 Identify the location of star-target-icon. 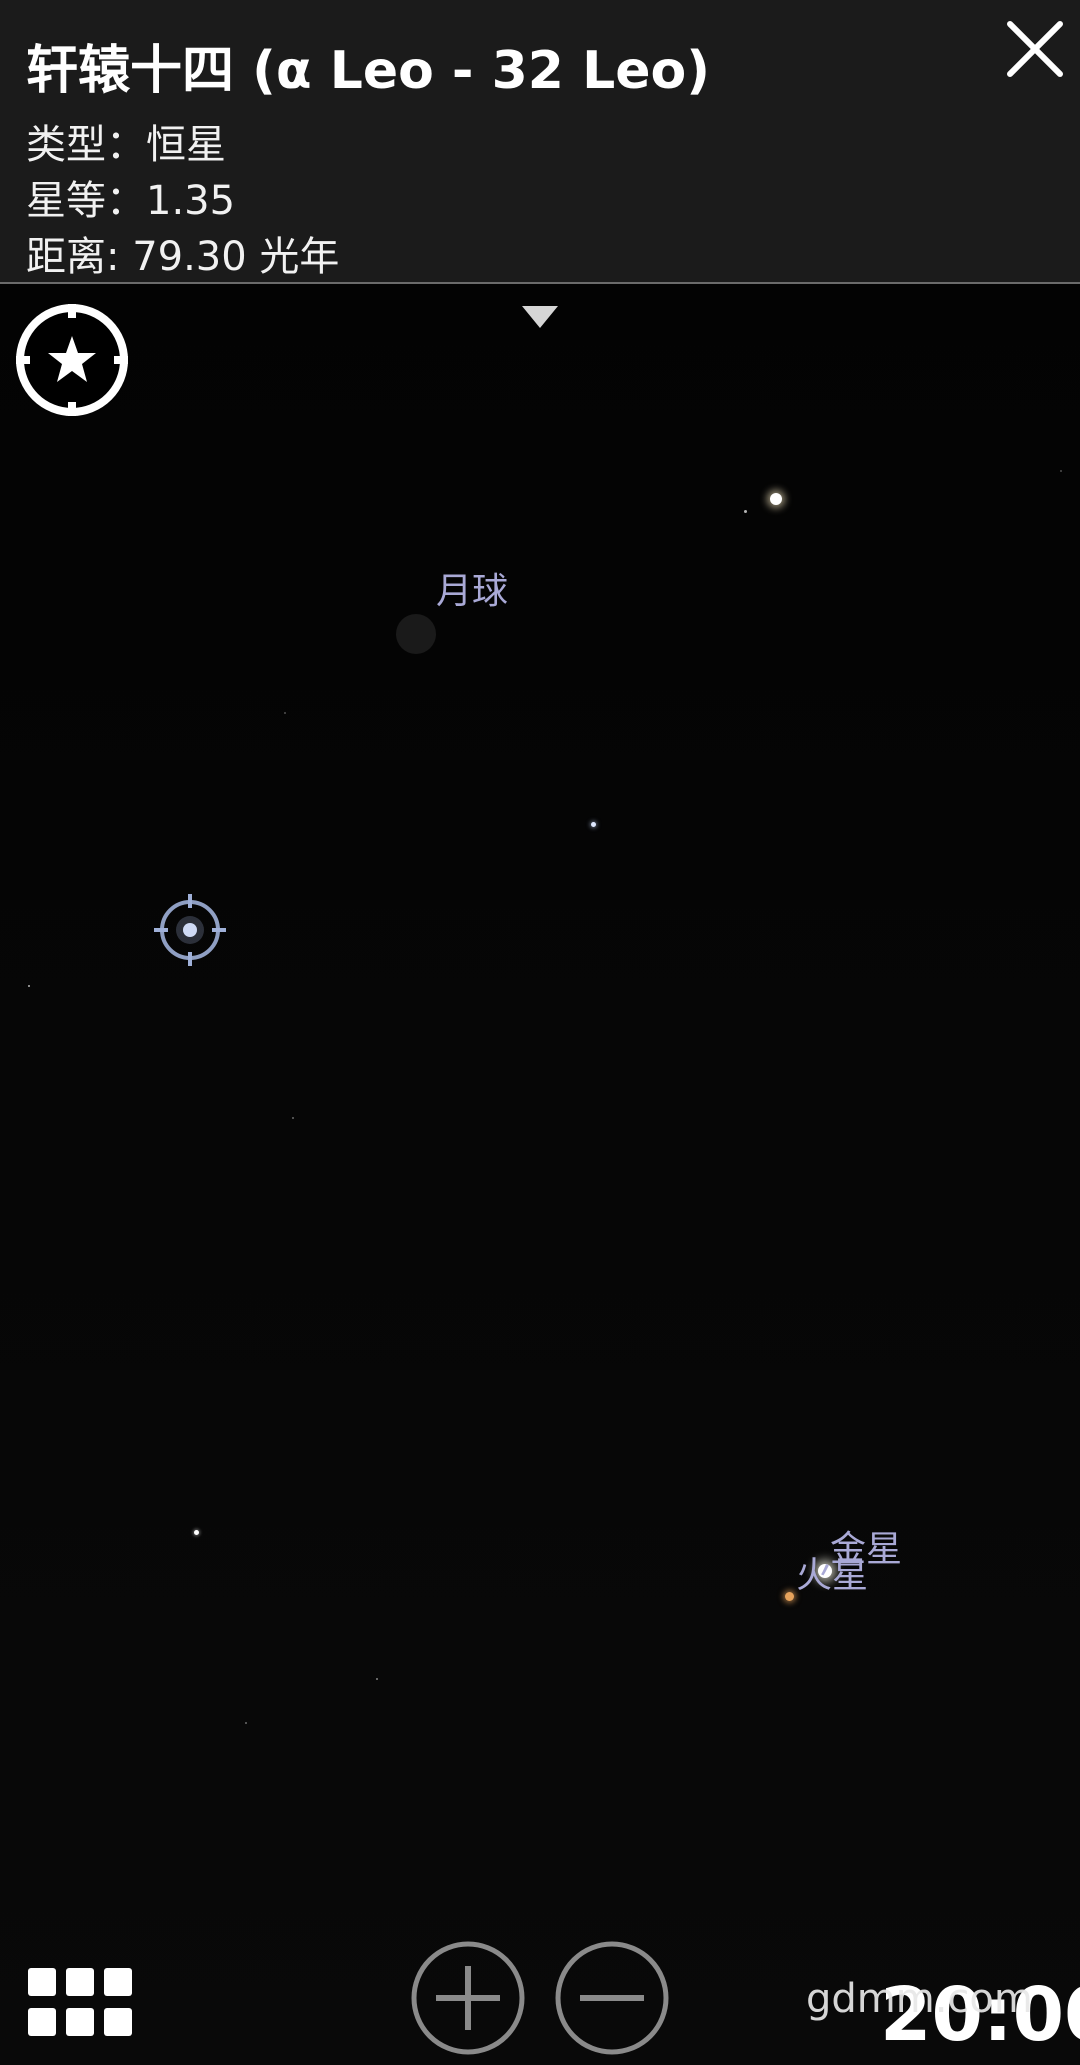
(72, 360).